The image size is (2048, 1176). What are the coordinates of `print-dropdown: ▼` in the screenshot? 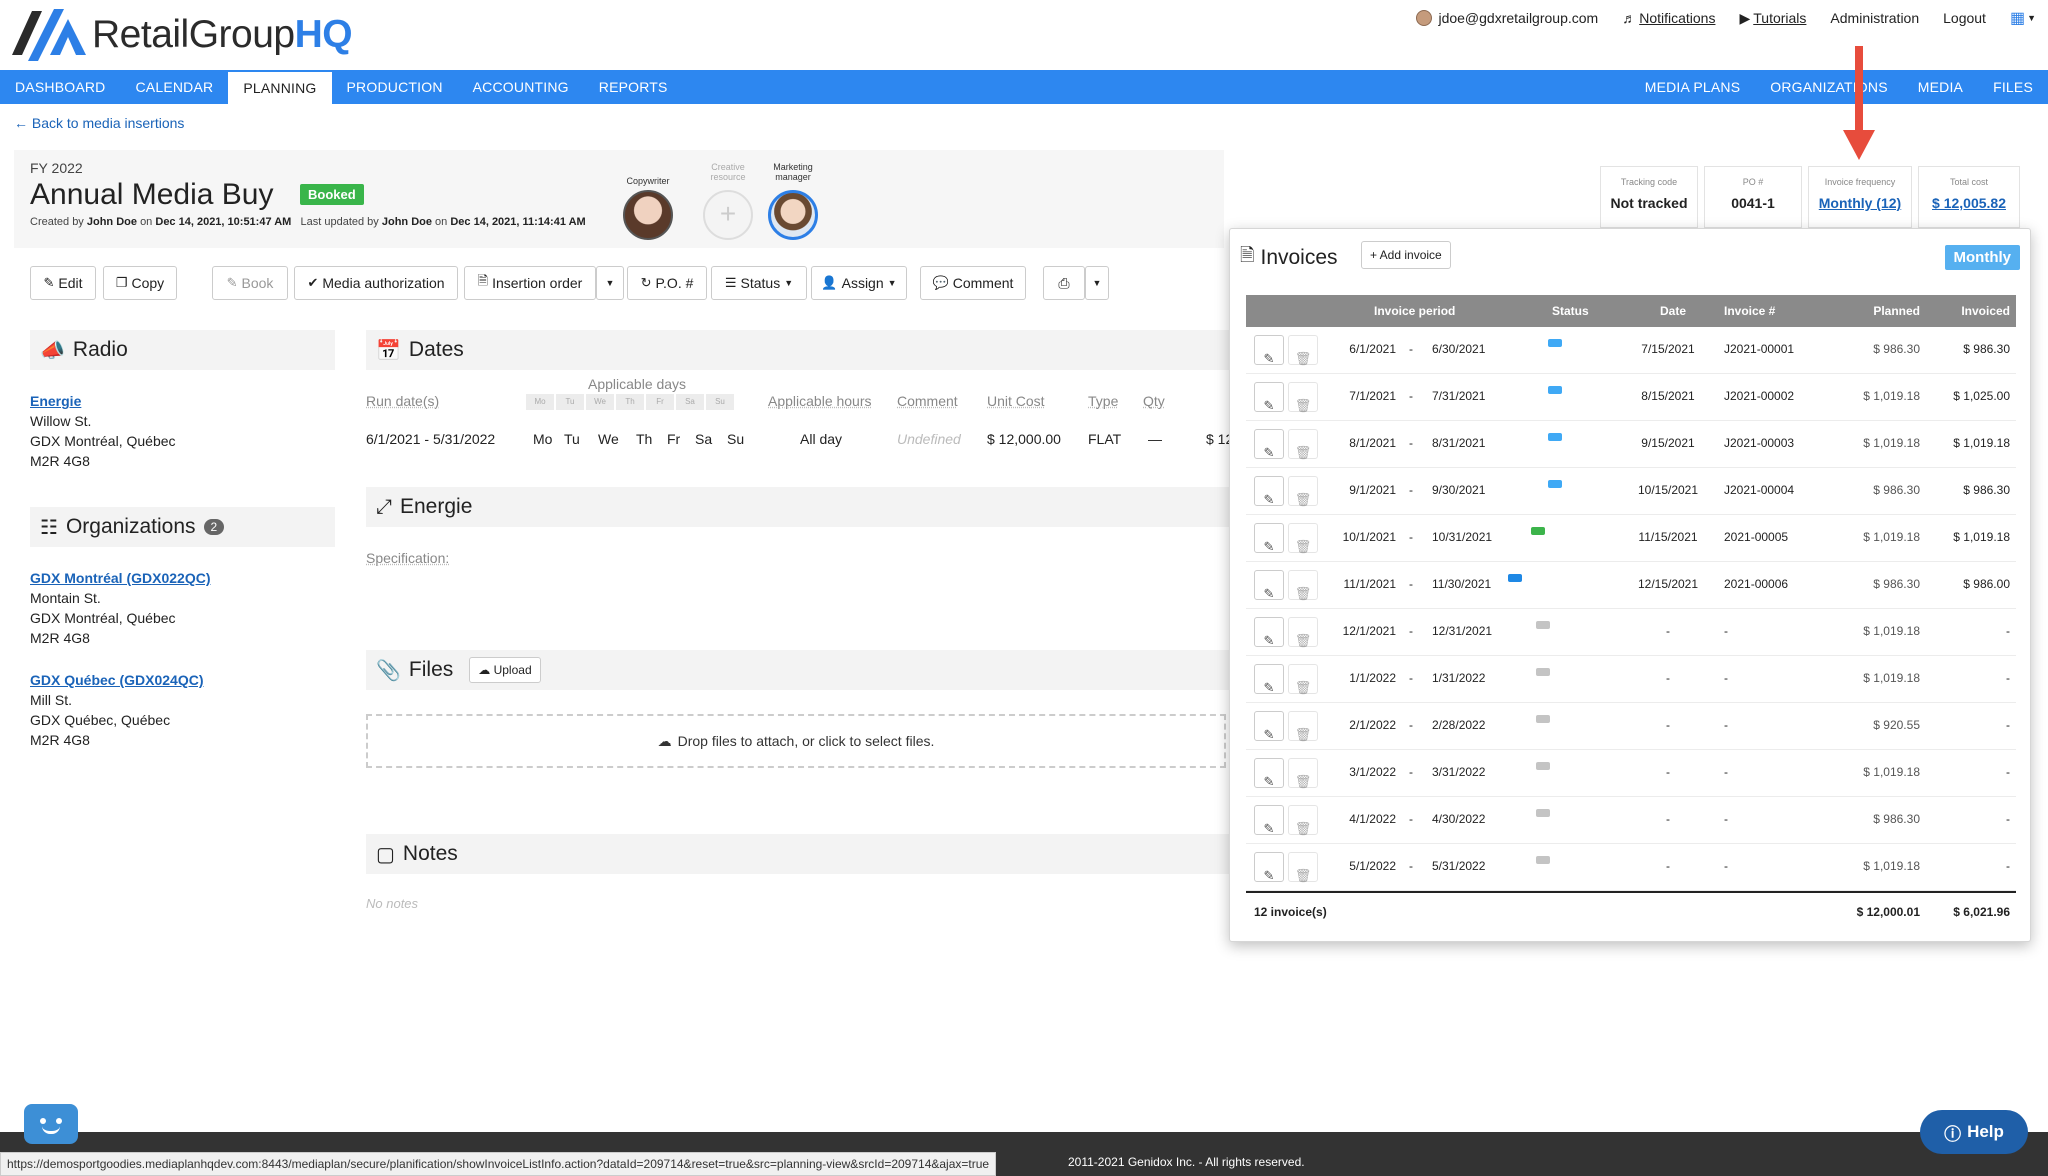 It's located at (1097, 283).